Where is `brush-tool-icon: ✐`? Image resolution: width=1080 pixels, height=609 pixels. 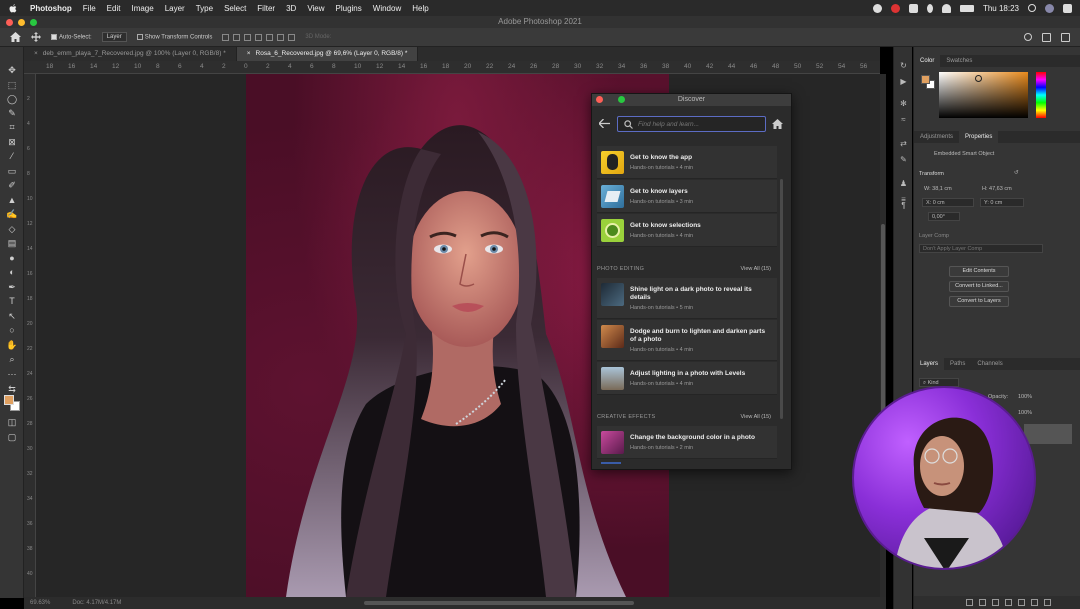
brush-tool-icon: ✐ is located at coordinates (12, 185).